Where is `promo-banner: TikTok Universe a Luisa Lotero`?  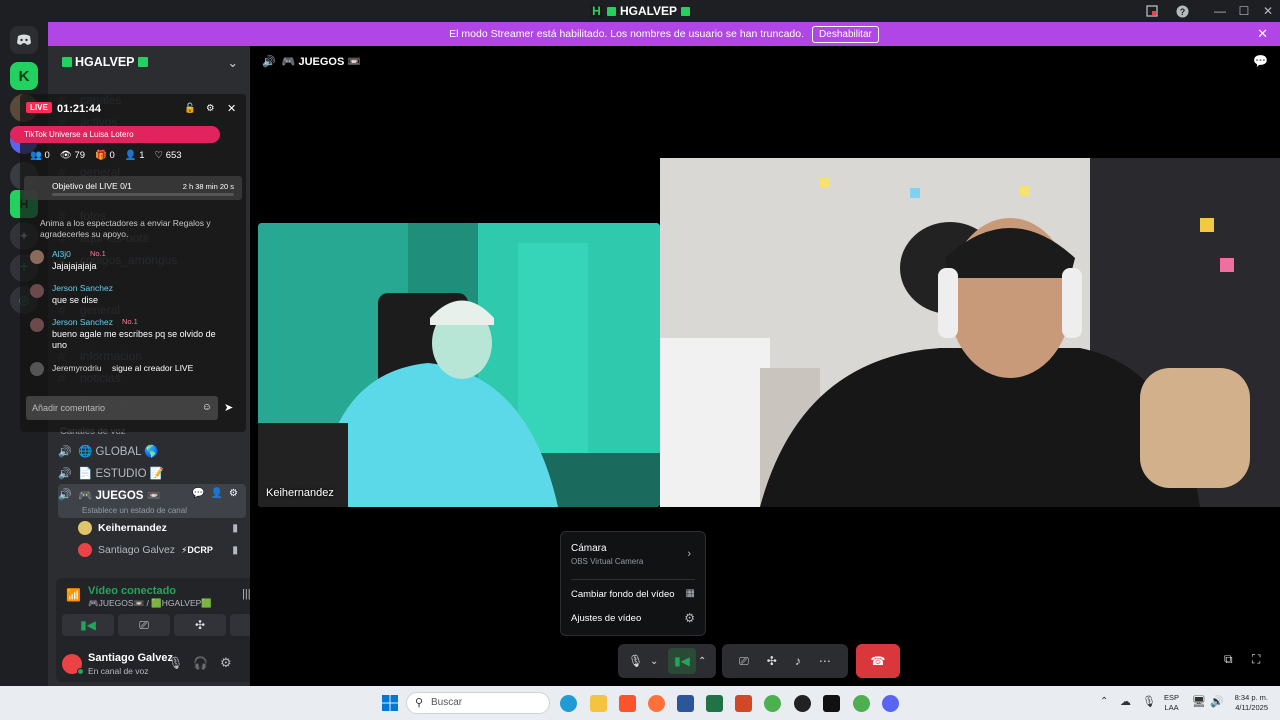
promo-banner: TikTok Universe a Luisa Lotero is located at coordinates (115, 134).